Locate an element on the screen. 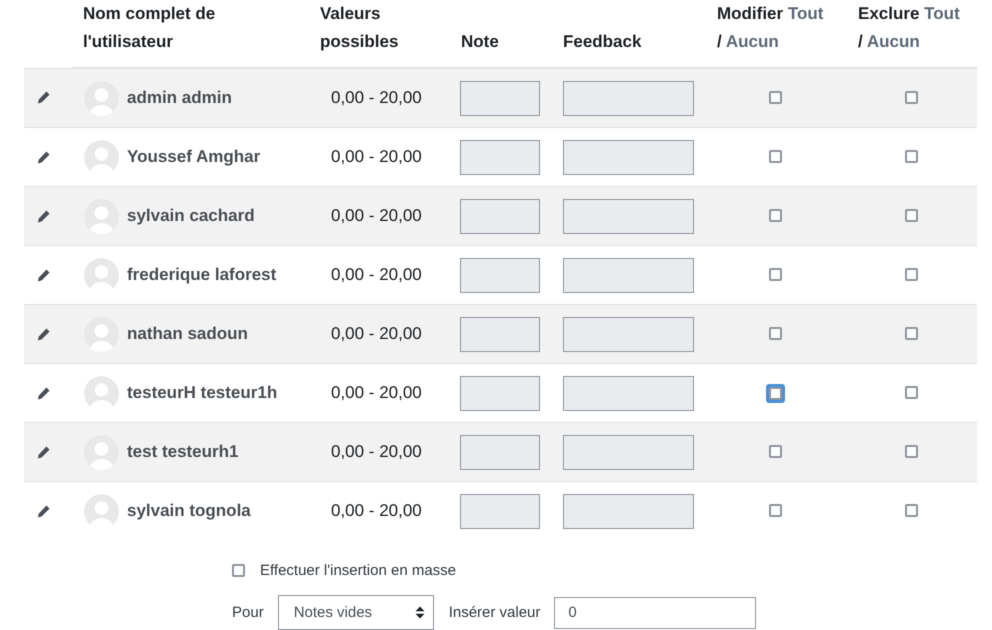 The height and width of the screenshot is (630, 992). column-header: Valeurs possibles is located at coordinates (360, 28).